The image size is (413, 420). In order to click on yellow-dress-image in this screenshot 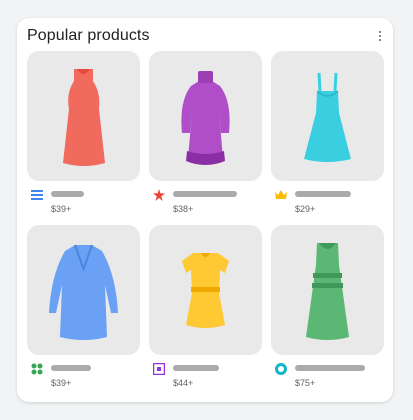, I will do `click(205, 290)`.